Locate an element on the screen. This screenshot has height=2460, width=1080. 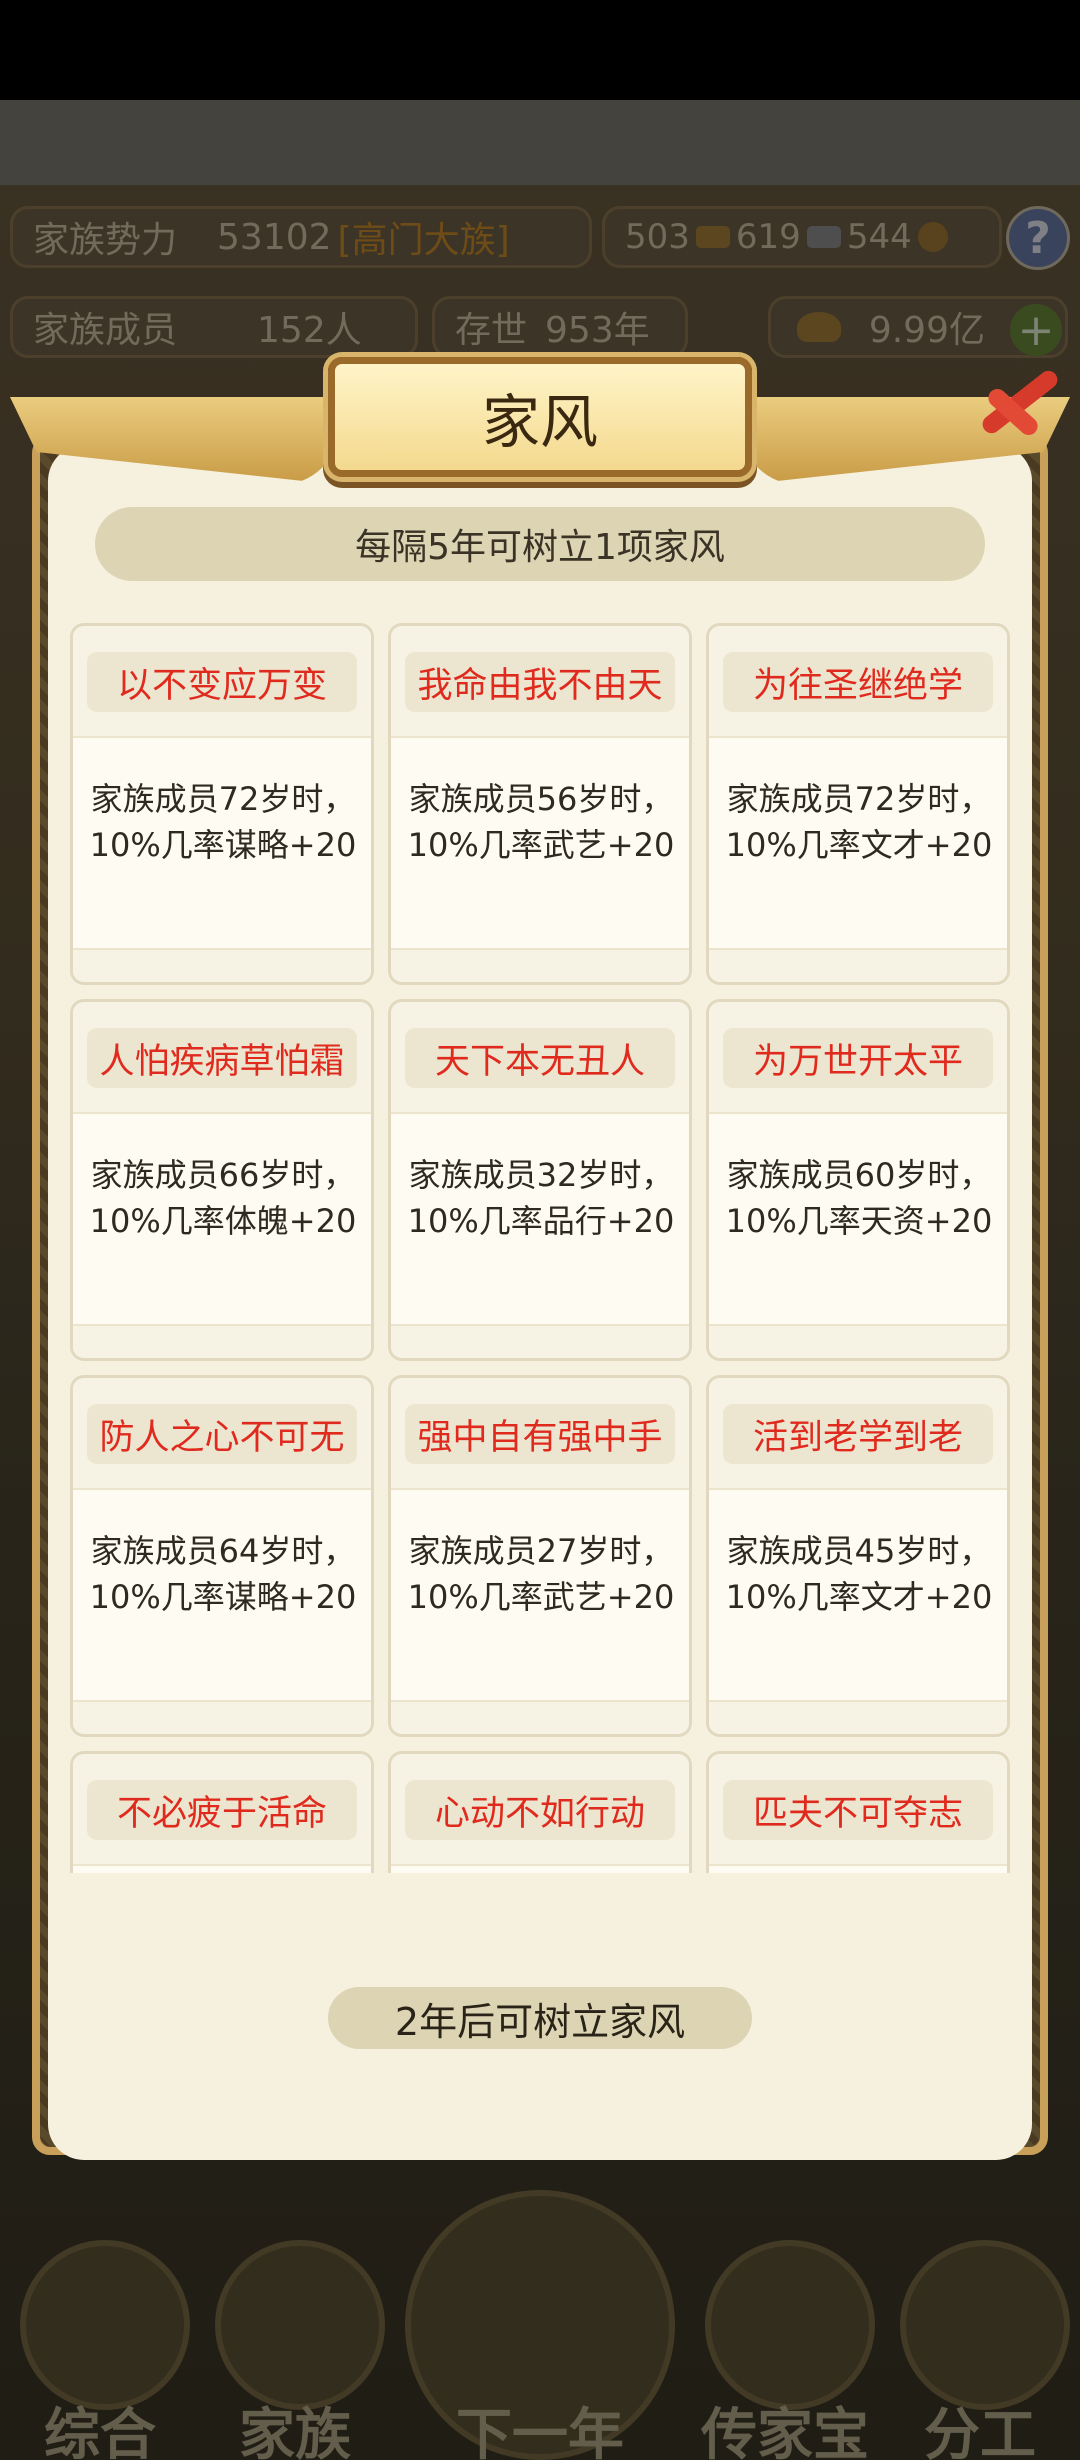
status-bar is located at coordinates (540, 50).